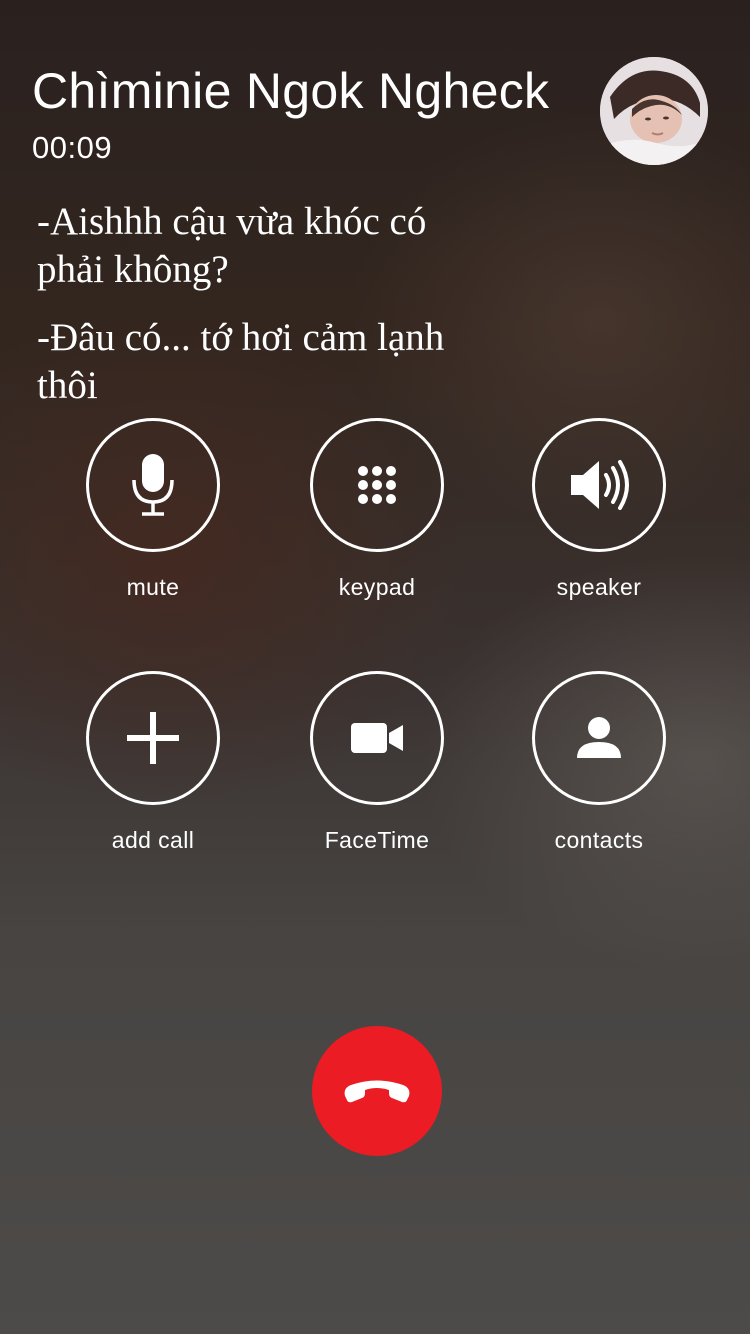 The width and height of the screenshot is (750, 1334). I want to click on add-call-ring, so click(153, 738).